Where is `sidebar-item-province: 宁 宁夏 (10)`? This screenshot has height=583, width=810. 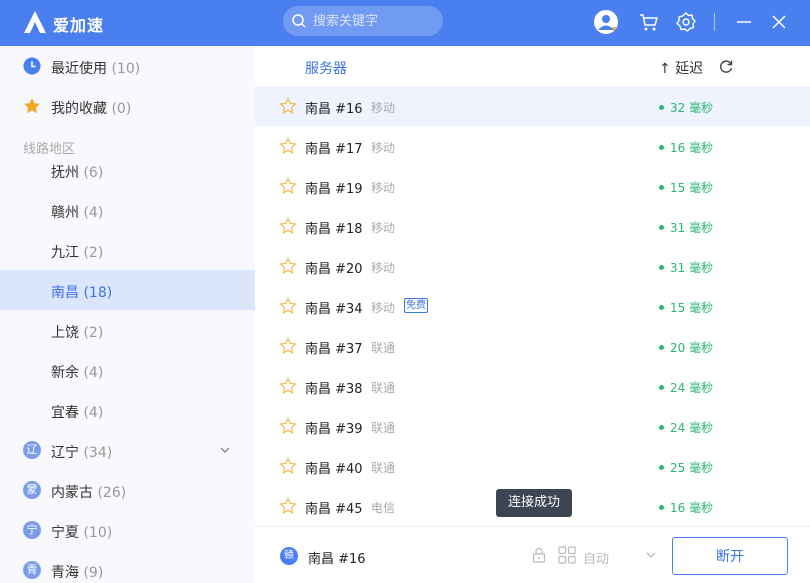 sidebar-item-province: 宁 宁夏 (10) is located at coordinates (127, 530).